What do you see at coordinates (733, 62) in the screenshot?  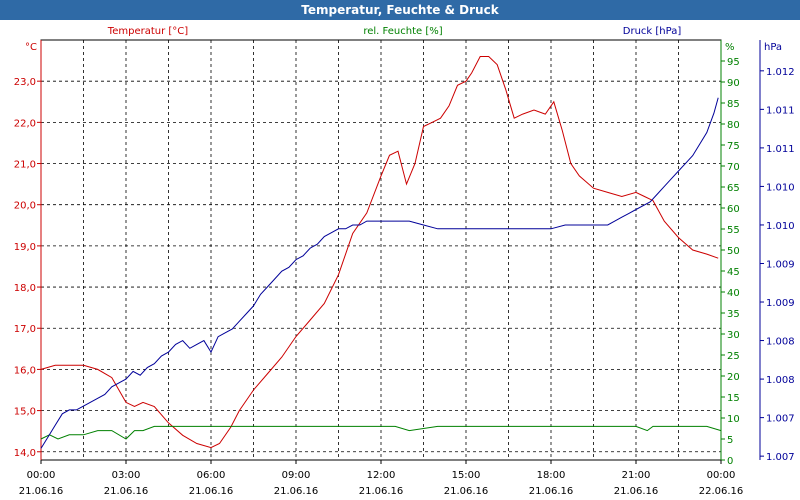 I see `humidity-tick-label: 95` at bounding box center [733, 62].